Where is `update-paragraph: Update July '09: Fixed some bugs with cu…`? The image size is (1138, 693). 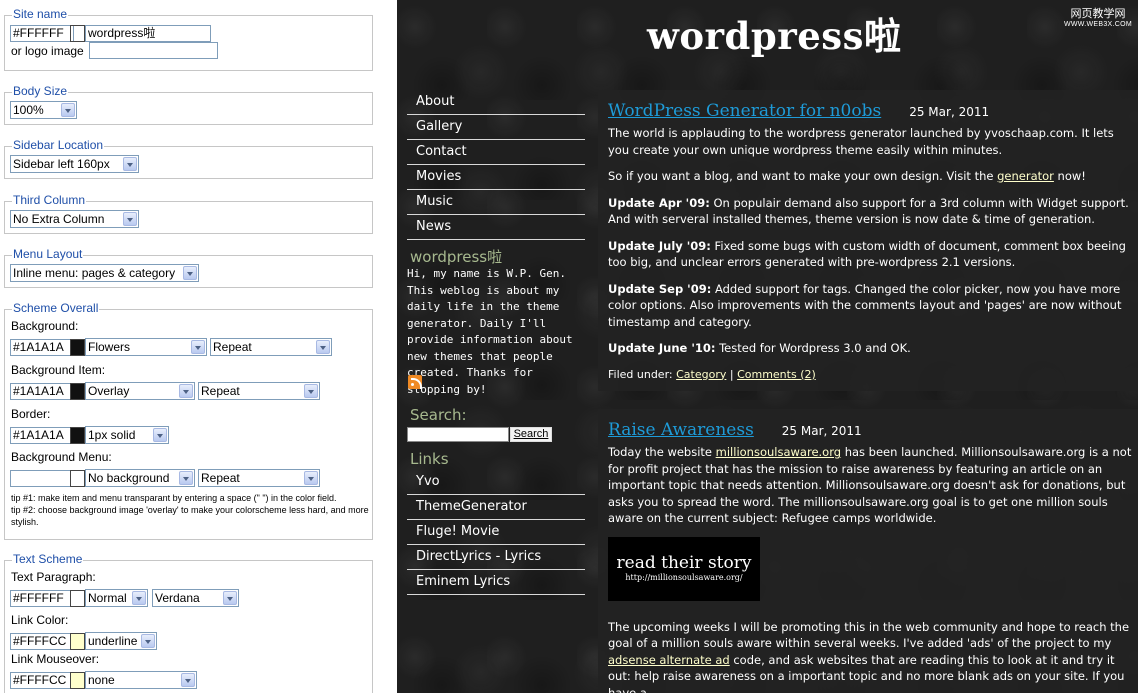
update-paragraph: Update July '09: Fixed some bugs with cu… is located at coordinates (870, 254).